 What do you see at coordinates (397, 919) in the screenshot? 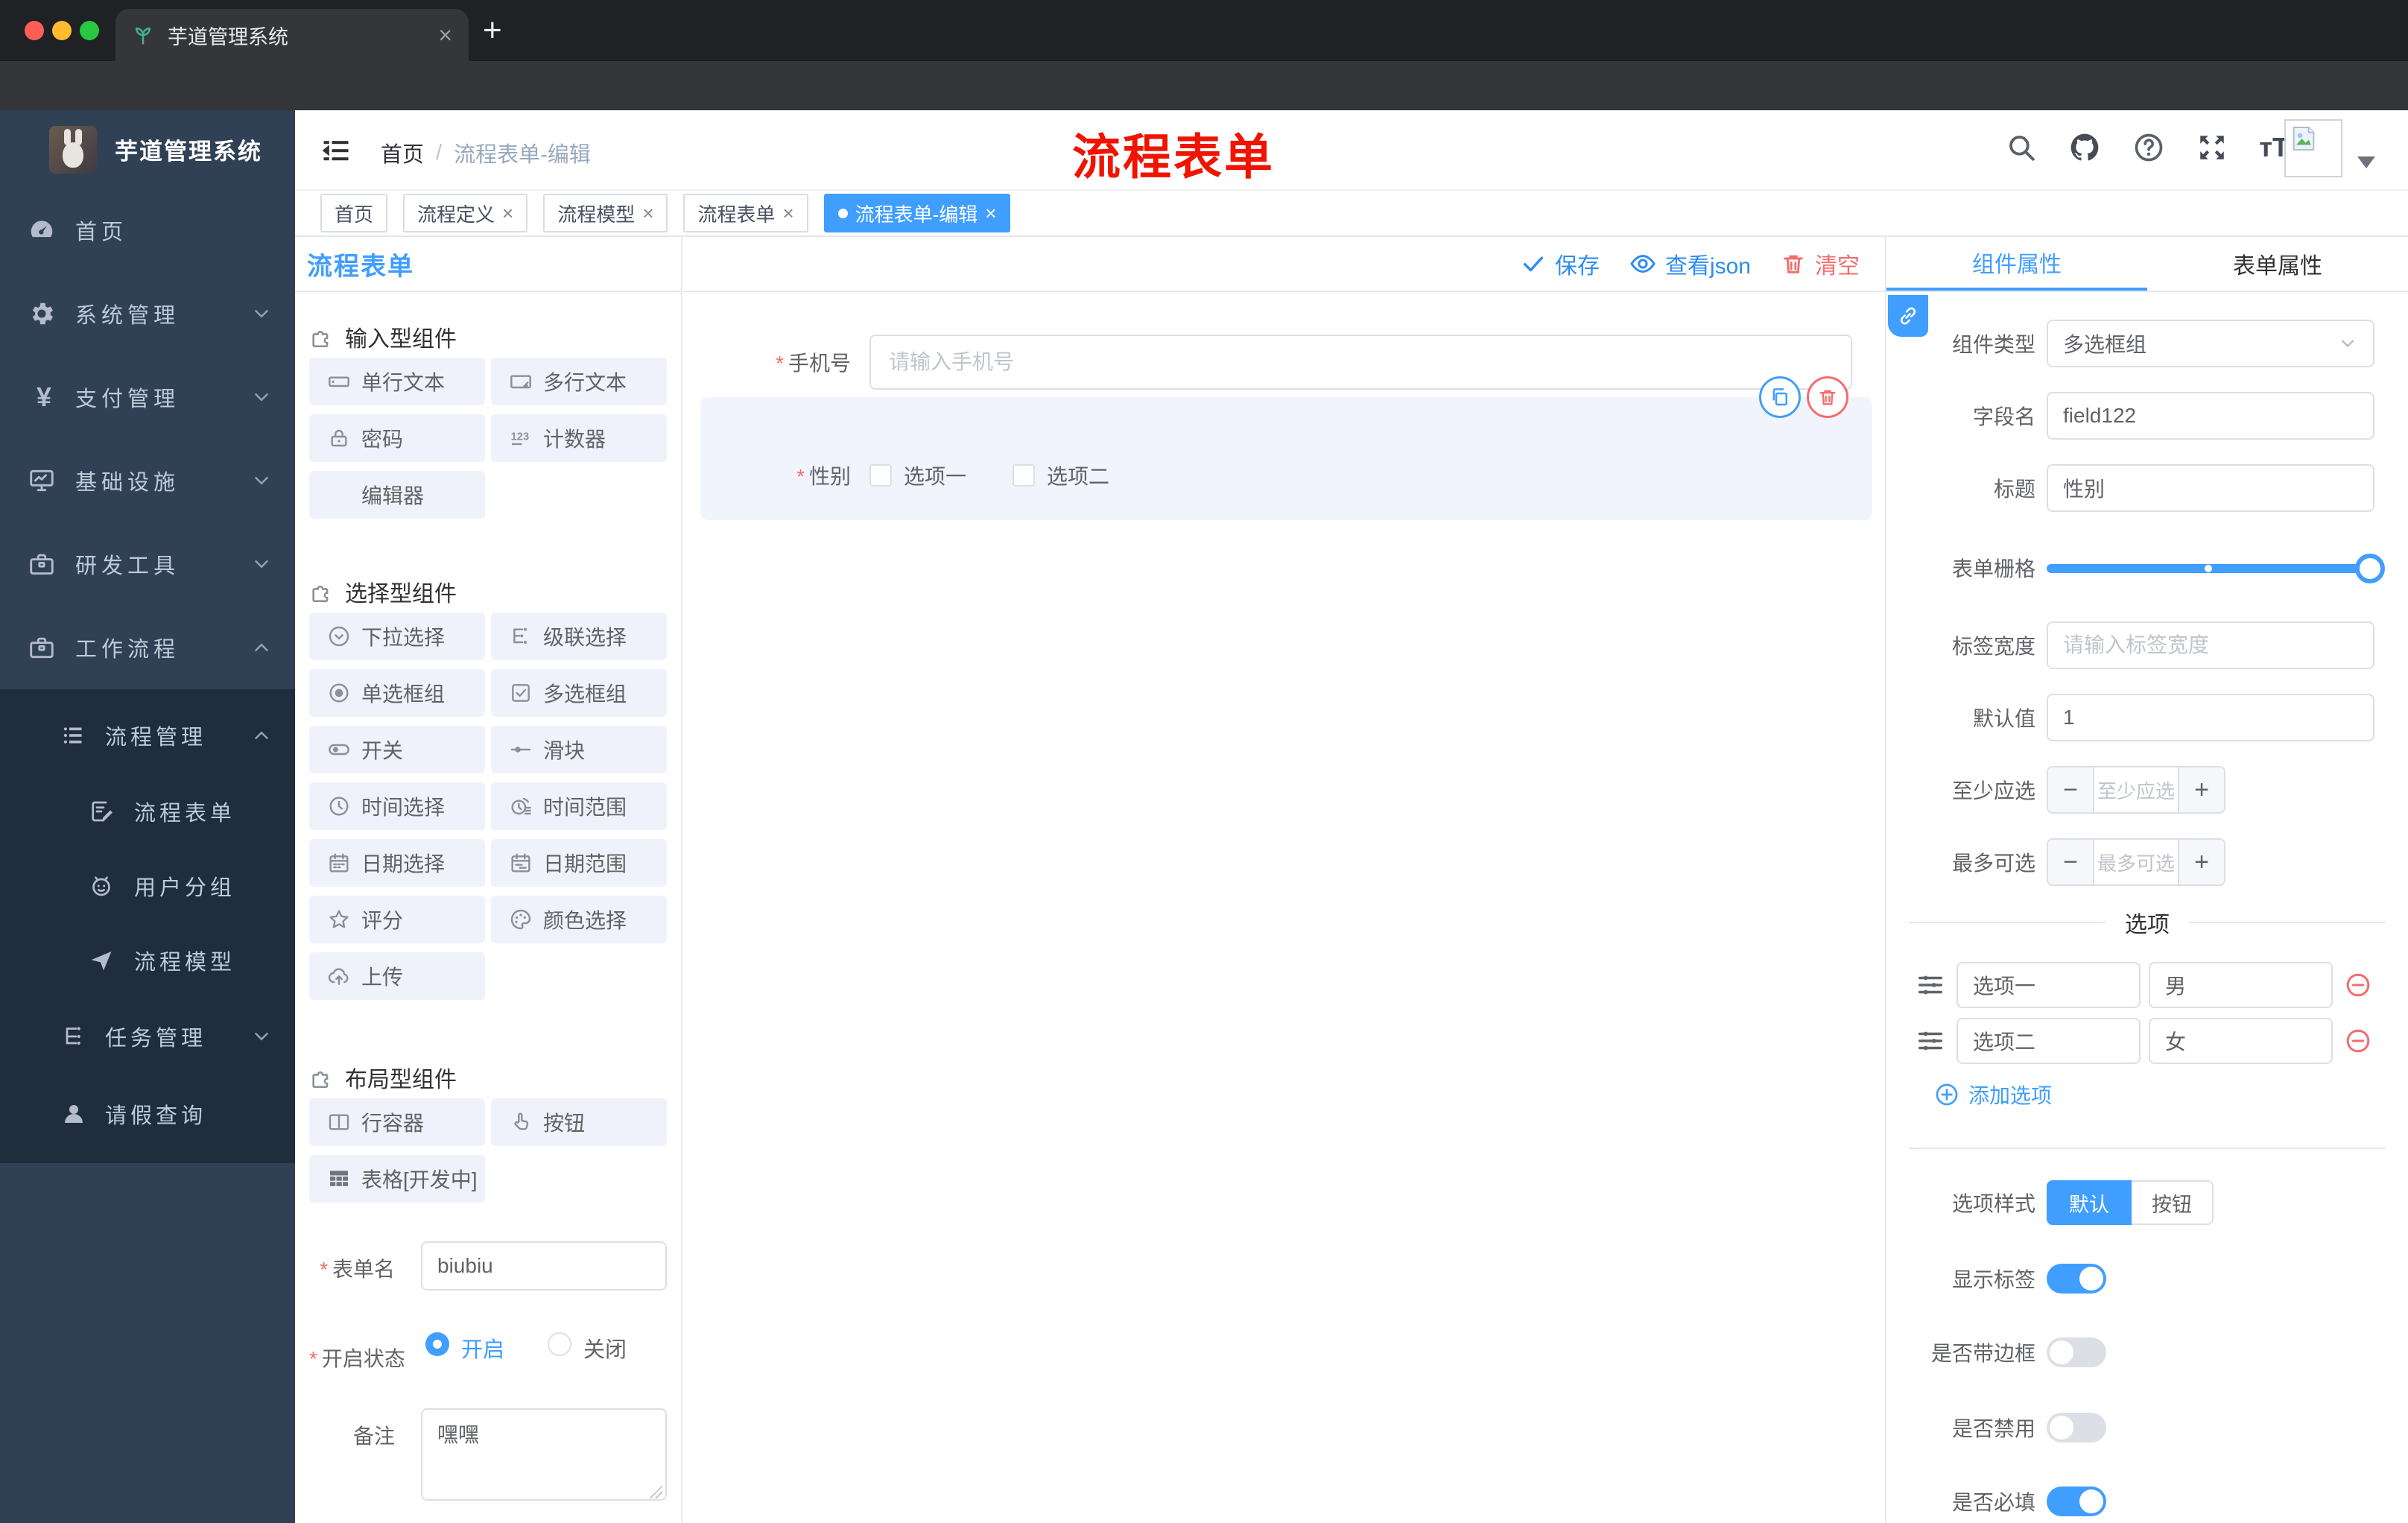
I see `palette-item-rate: 评分` at bounding box center [397, 919].